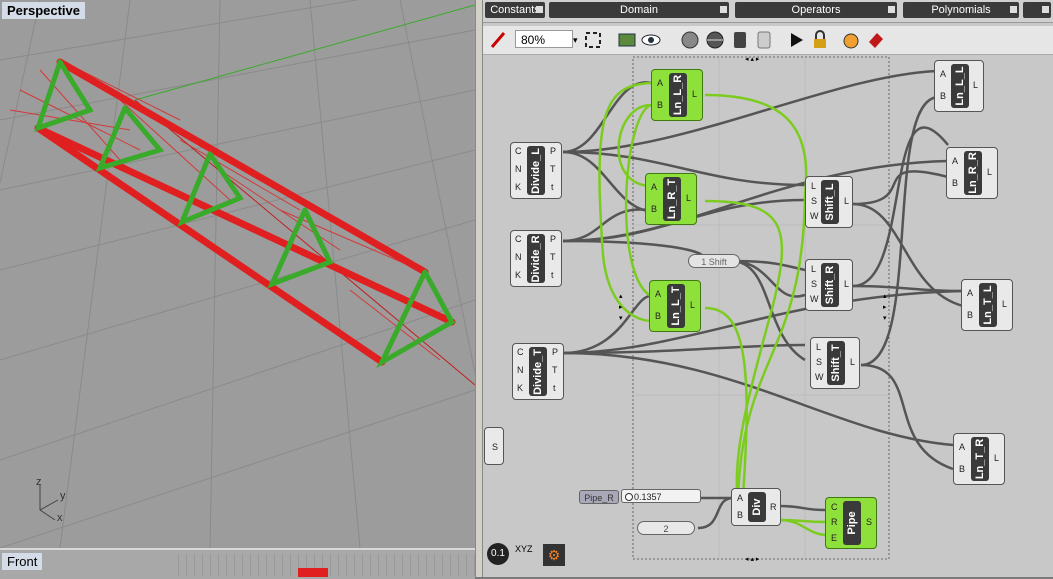  Describe the element at coordinates (526, 555) in the screenshot. I see `xyz-icon: XYZ` at that location.